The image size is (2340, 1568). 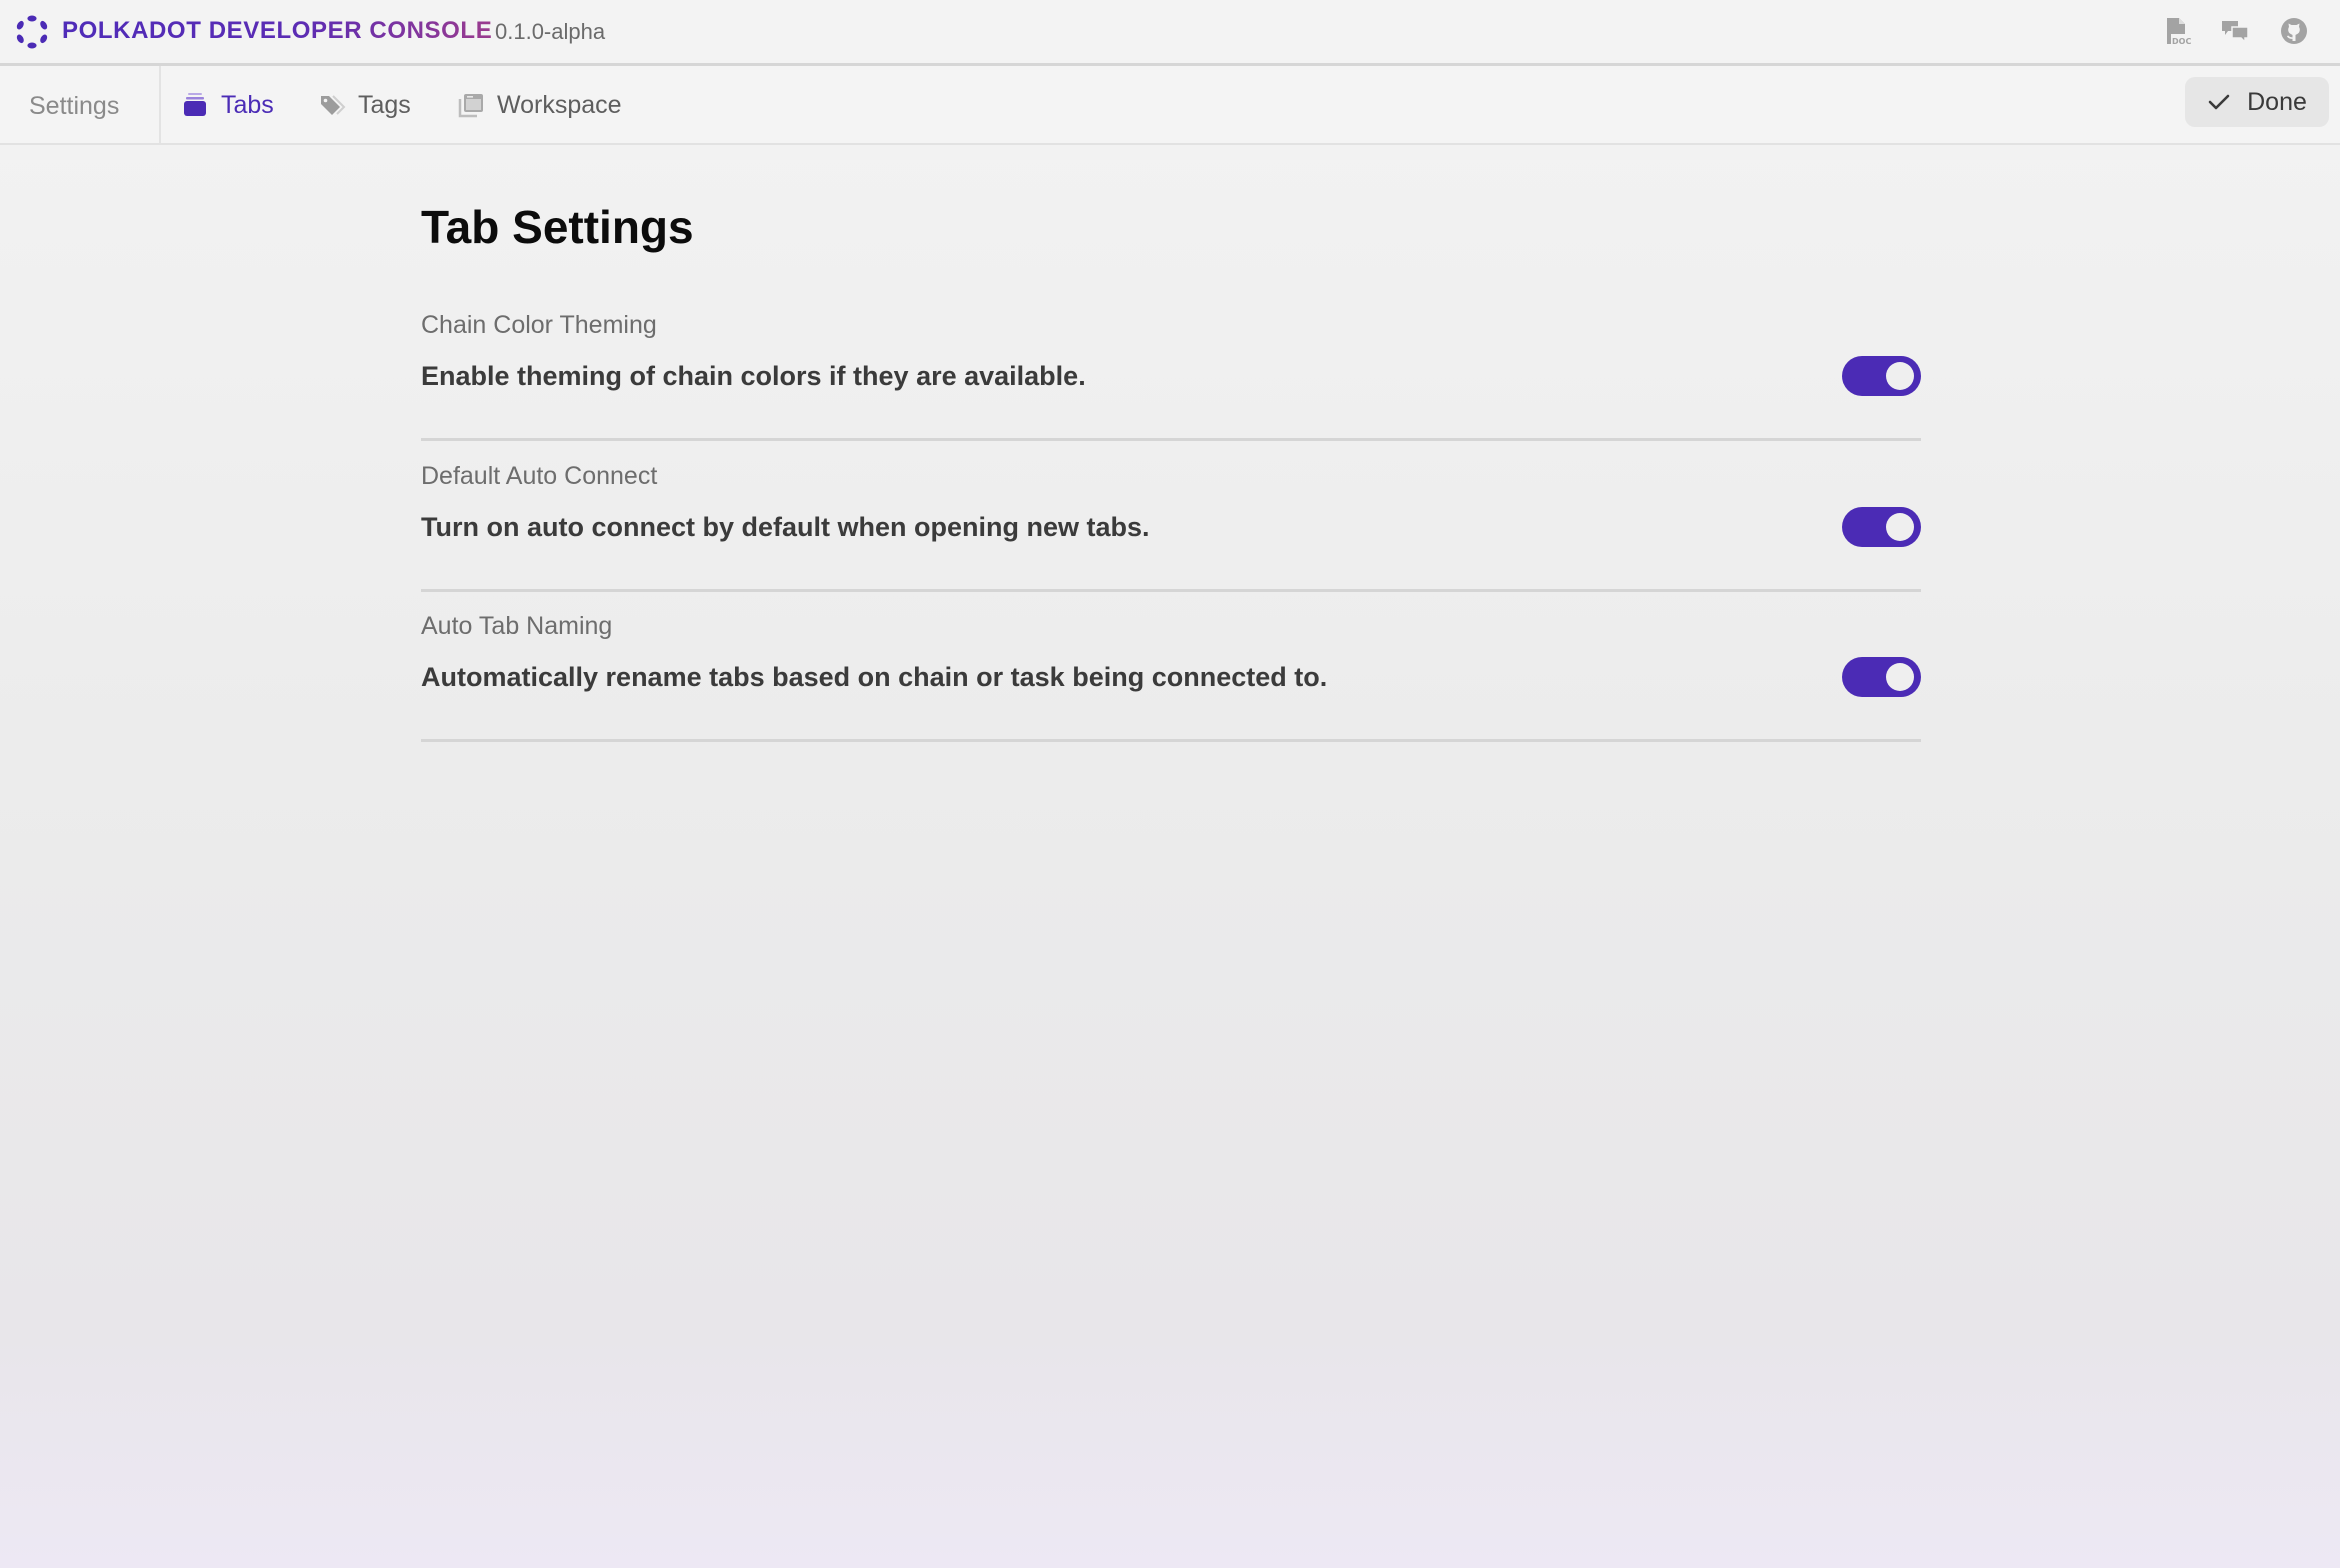 I want to click on default-auto-connect-toggle, so click(x=1881, y=527).